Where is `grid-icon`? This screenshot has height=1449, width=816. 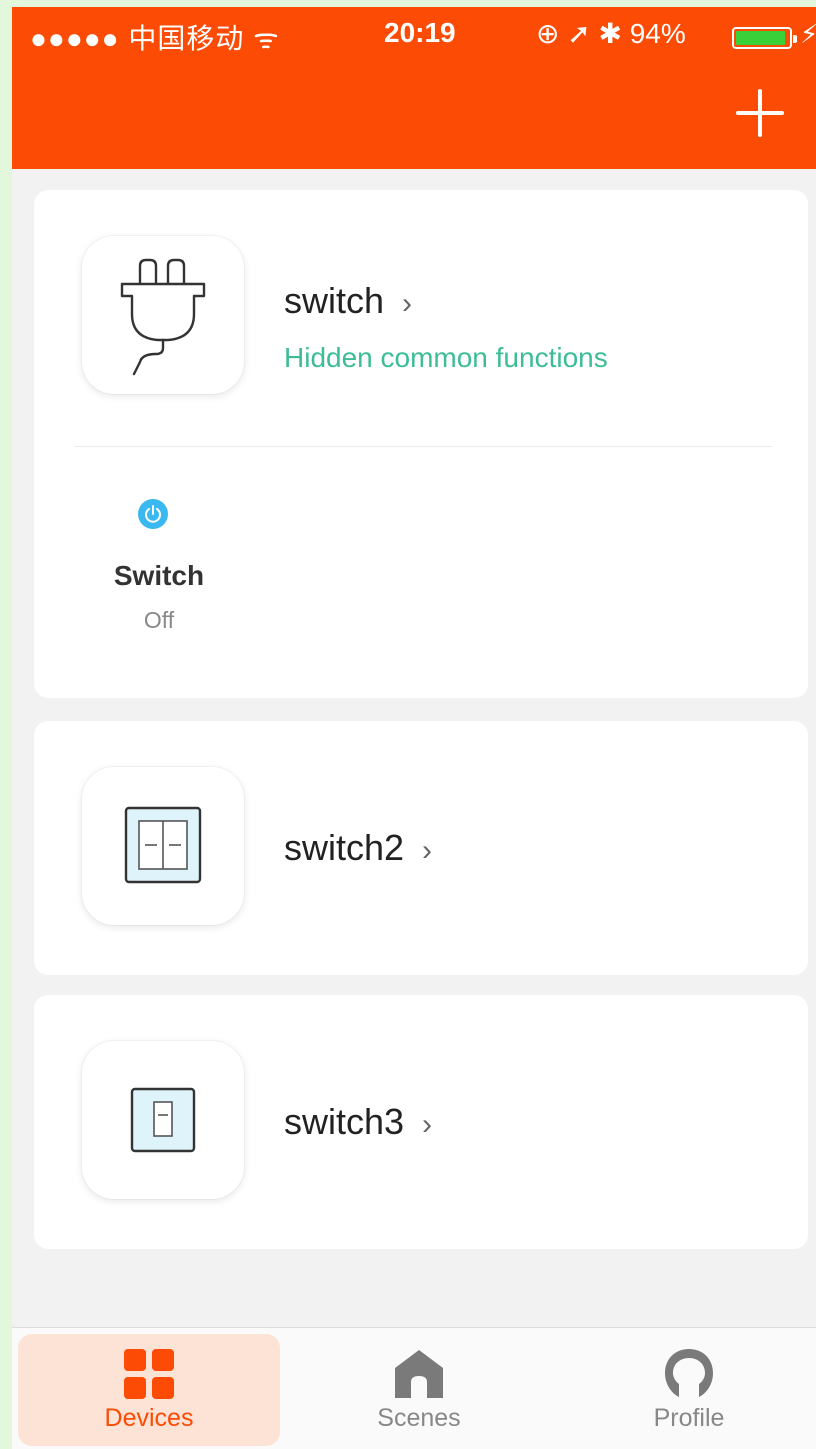
grid-icon is located at coordinates (149, 1374).